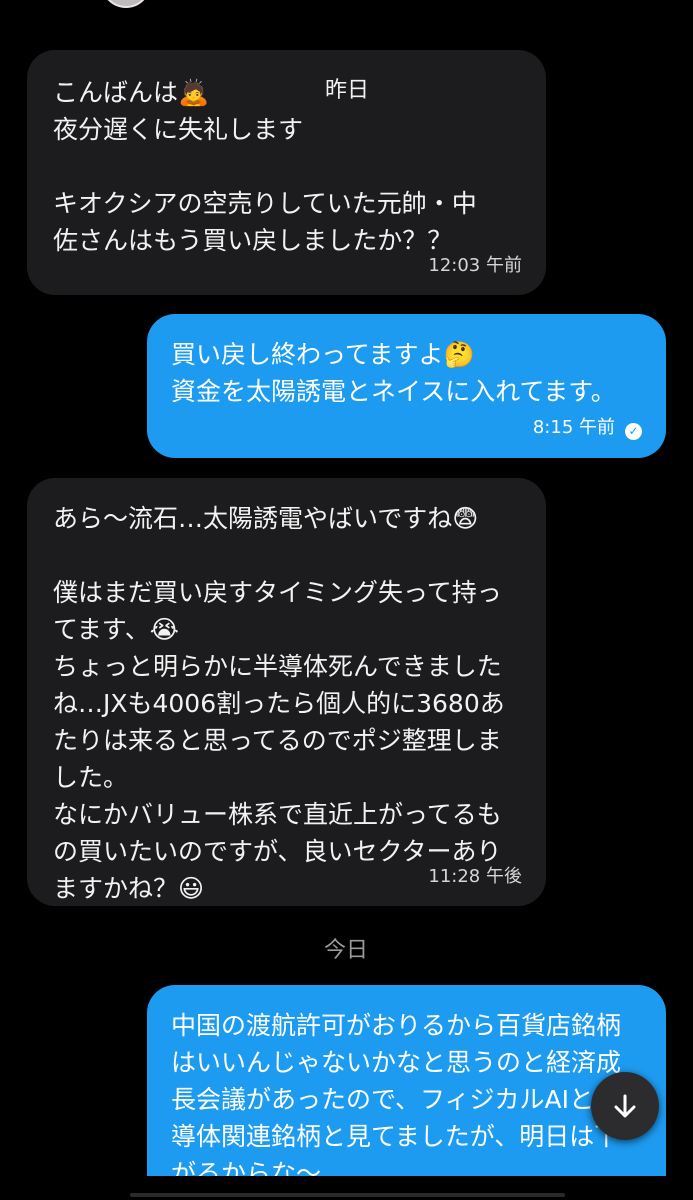 Image resolution: width=693 pixels, height=1200 pixels. I want to click on message-time: 8:15 午前 ✓, so click(587, 428).